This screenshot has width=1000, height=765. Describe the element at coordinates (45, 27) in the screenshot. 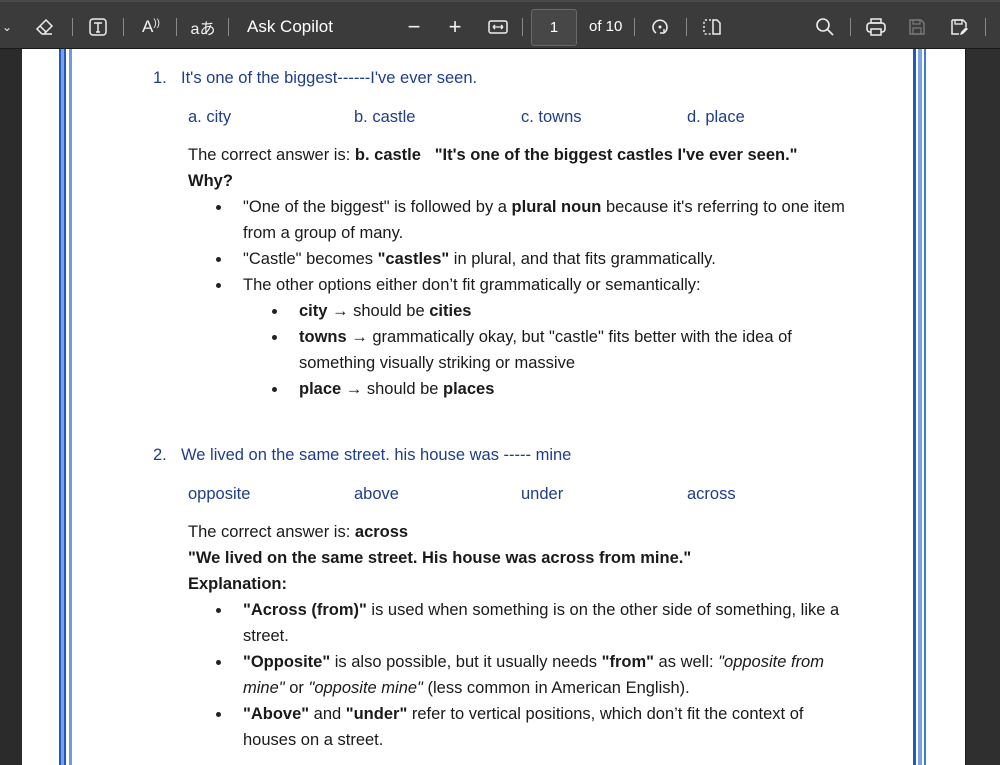

I see `eraser-icon` at that location.